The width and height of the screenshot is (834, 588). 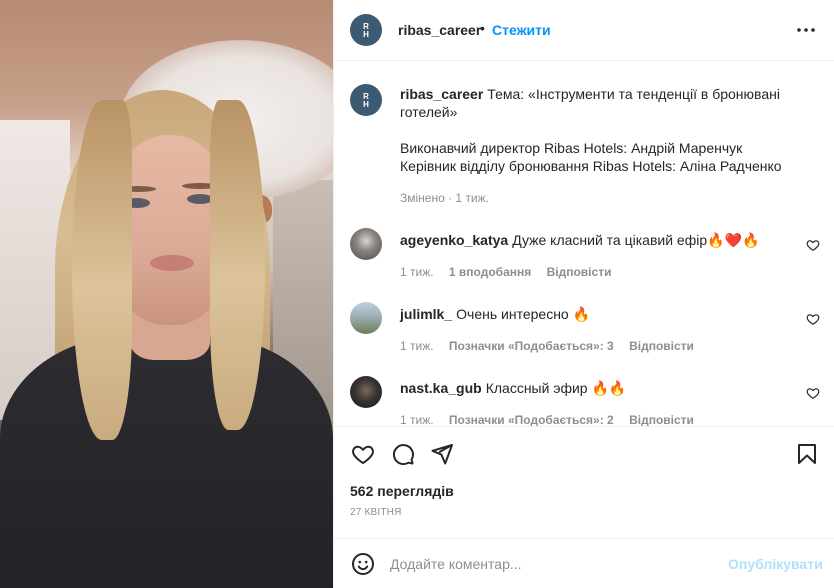 What do you see at coordinates (439, 30) in the screenshot?
I see `account-username: ribas_career` at bounding box center [439, 30].